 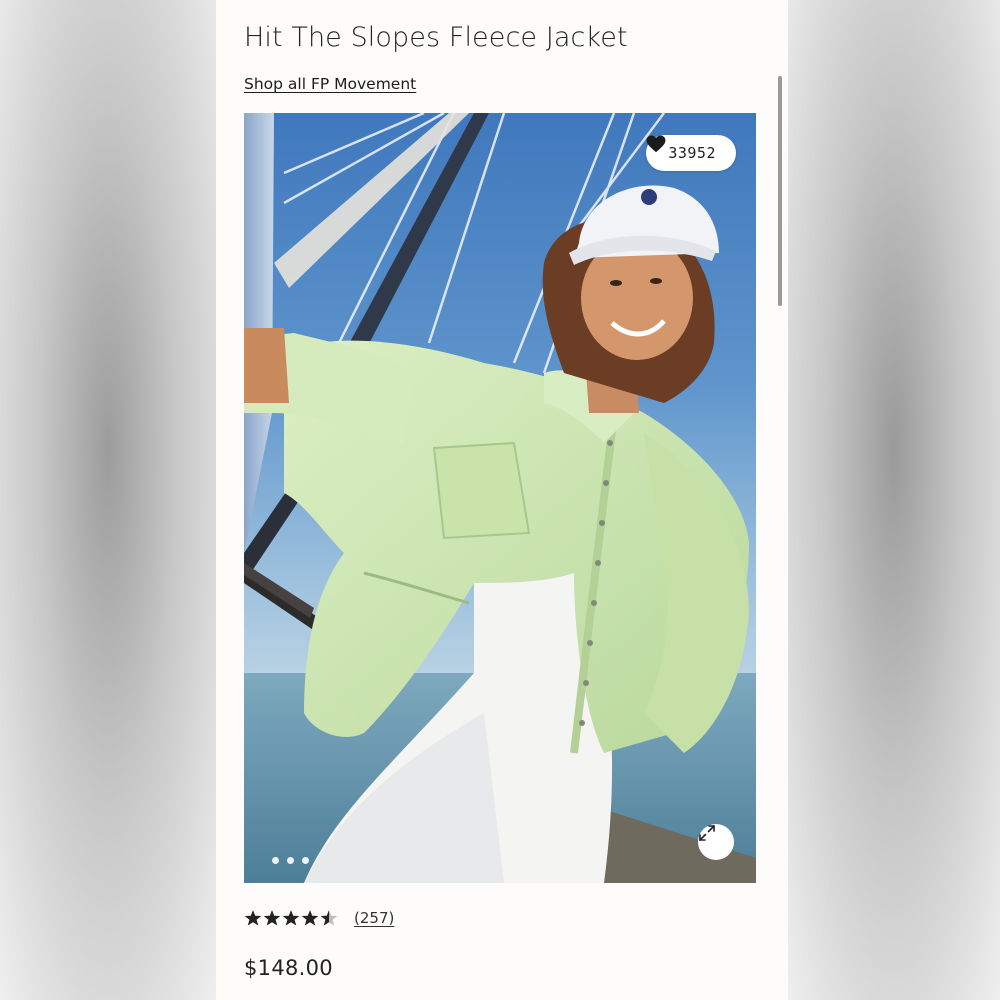 I want to click on scrollbar, so click(x=780, y=191).